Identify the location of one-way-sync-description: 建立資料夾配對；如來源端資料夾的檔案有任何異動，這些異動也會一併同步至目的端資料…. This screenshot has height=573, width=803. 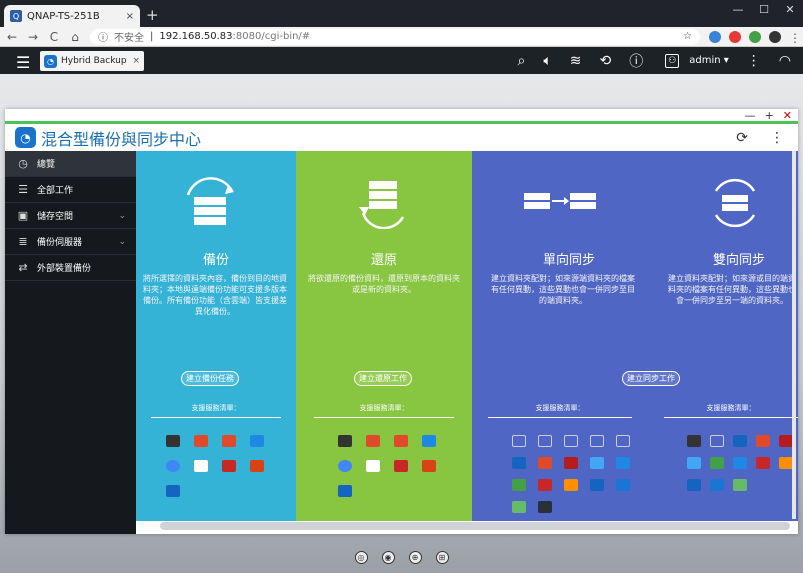
(563, 289).